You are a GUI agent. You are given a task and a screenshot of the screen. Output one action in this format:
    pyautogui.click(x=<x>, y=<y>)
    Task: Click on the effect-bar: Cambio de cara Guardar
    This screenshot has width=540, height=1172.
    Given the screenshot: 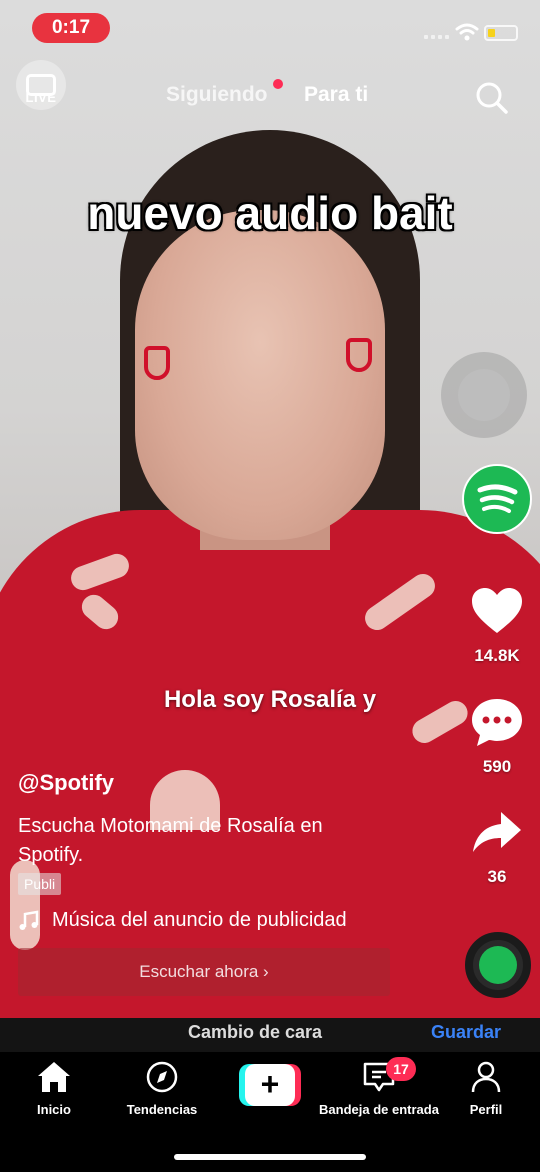 What is the action you would take?
    pyautogui.click(x=270, y=1035)
    